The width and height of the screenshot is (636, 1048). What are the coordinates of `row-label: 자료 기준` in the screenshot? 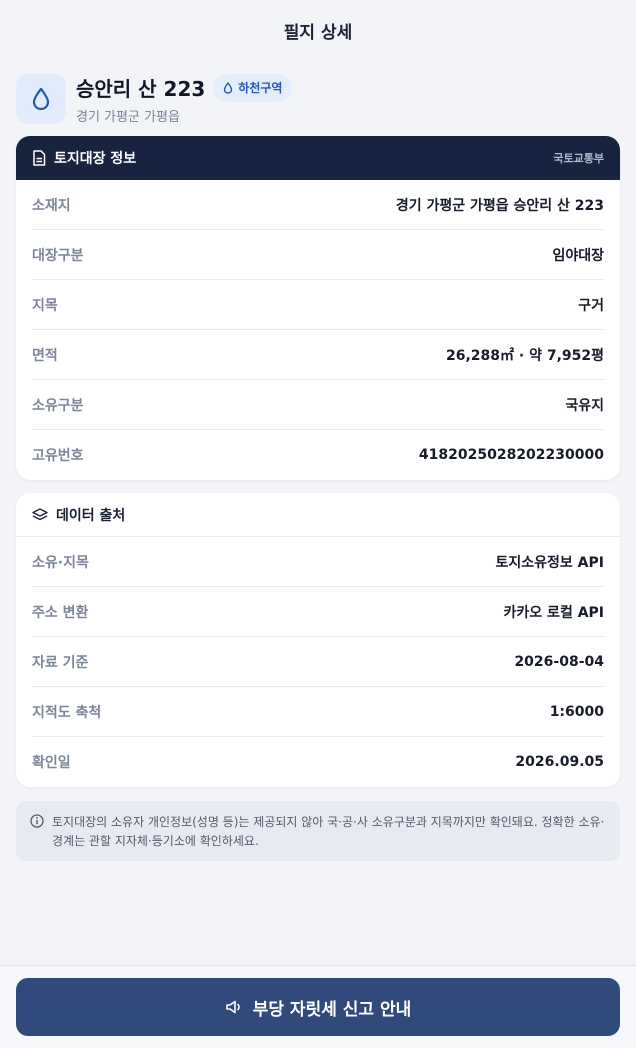 It's located at (60, 662).